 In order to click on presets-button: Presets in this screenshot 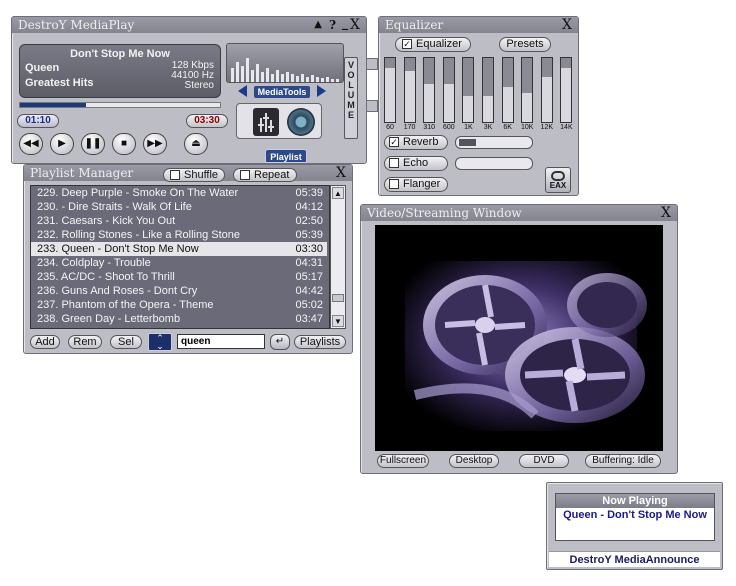, I will do `click(525, 44)`.